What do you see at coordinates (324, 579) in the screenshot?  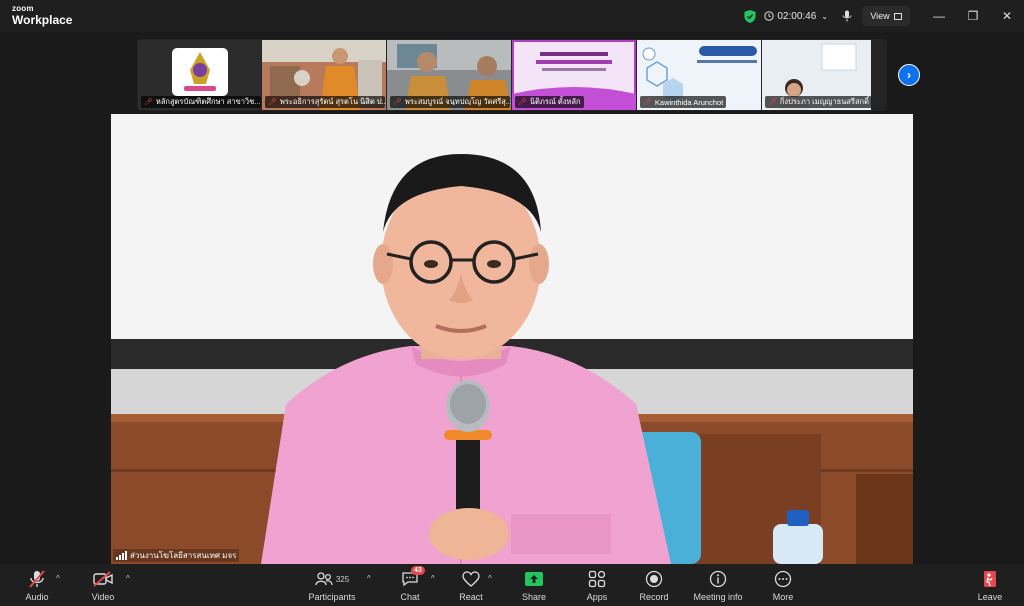 I see `participants-icon` at bounding box center [324, 579].